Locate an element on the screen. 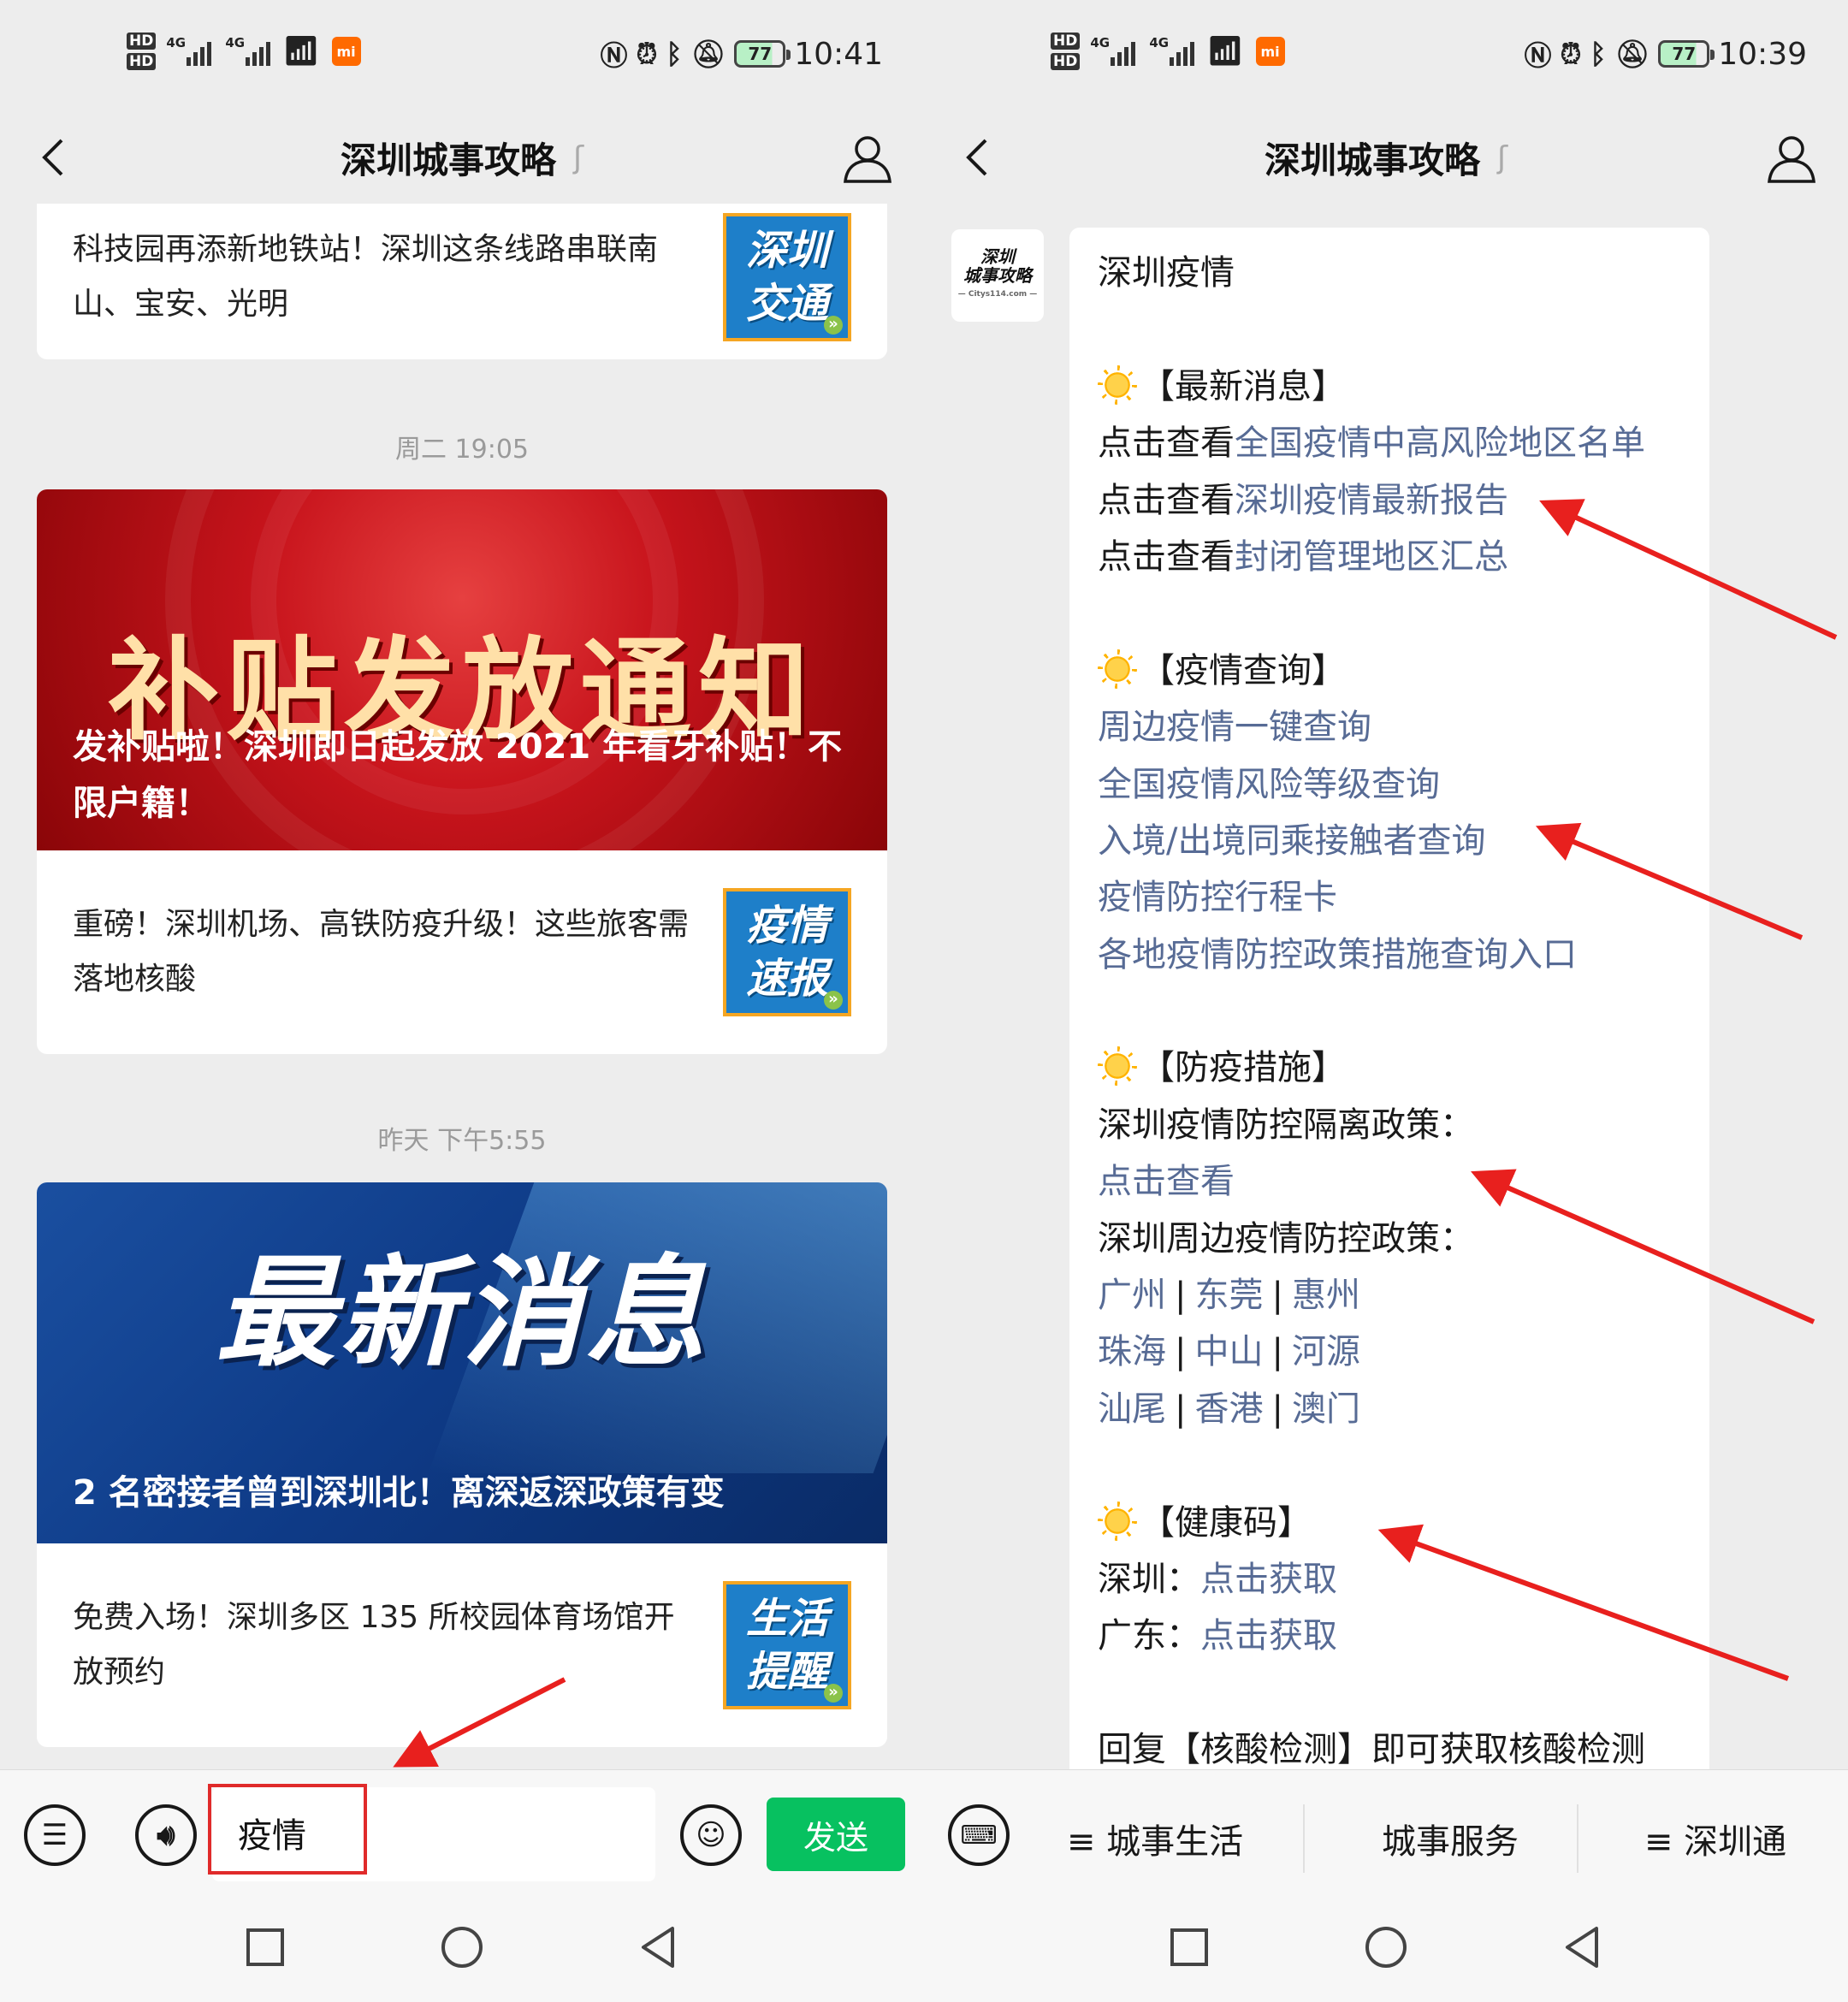  bluetooth-icon: ᛒ is located at coordinates (674, 54).